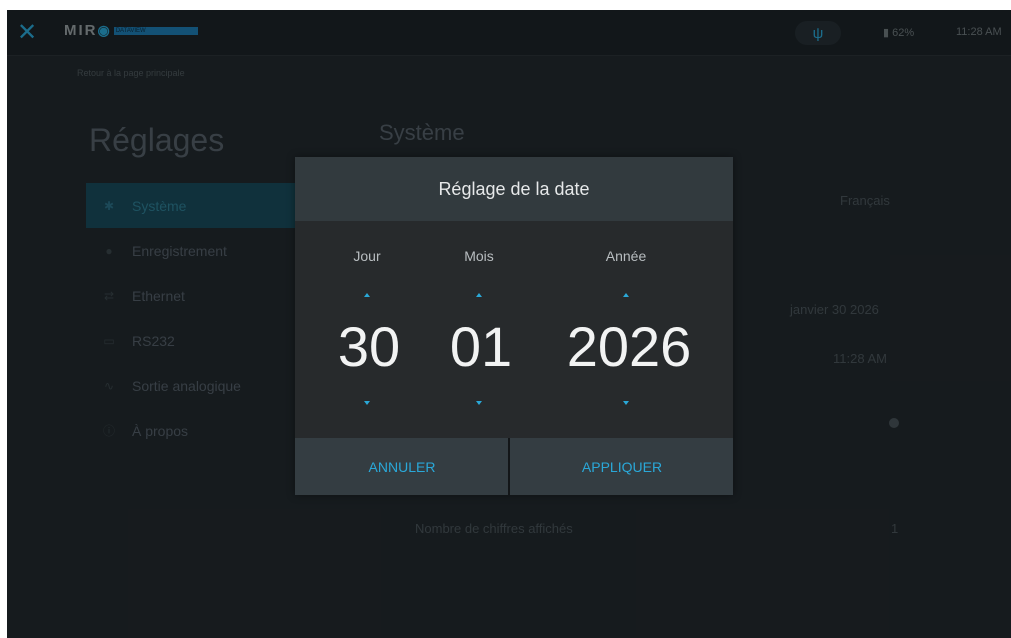  I want to click on month-increment-icon, so click(479, 295).